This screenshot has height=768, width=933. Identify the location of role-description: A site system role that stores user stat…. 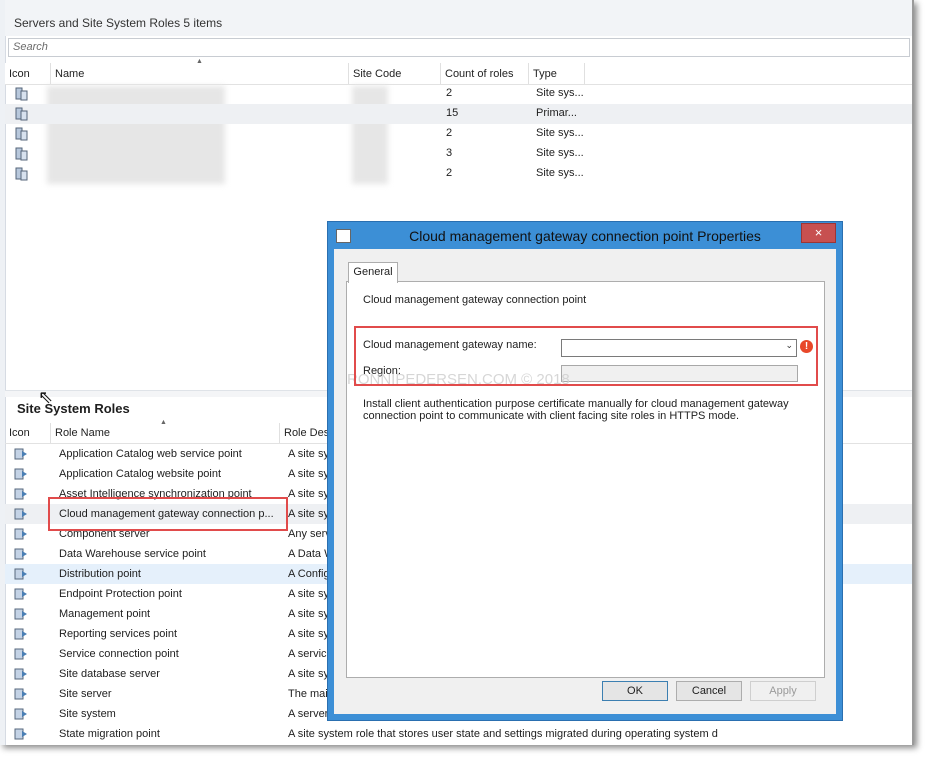
(503, 734).